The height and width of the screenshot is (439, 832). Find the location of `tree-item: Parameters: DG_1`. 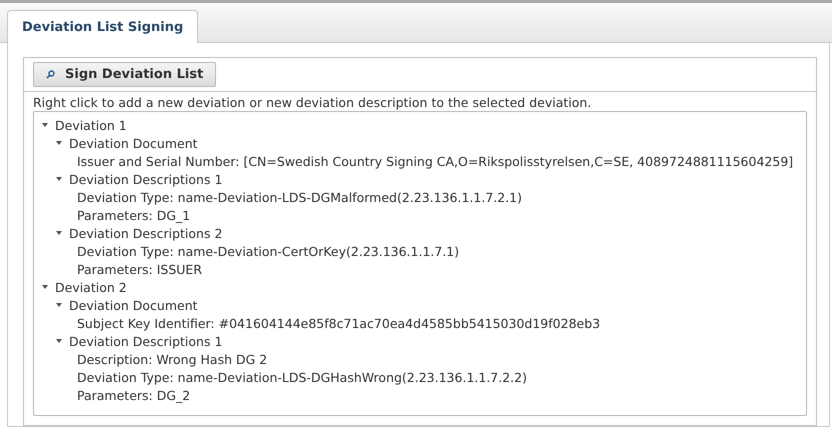

tree-item: Parameters: DG_1 is located at coordinates (133, 215).